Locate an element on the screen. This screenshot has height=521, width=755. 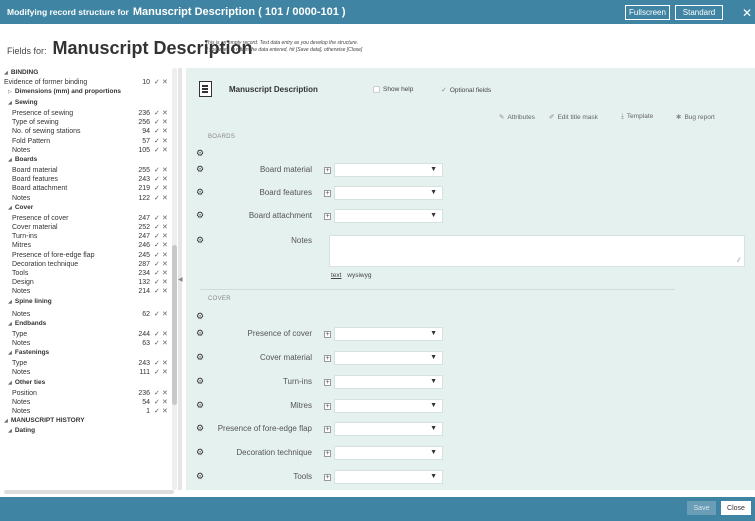
tree-field-item: Cover material 252 ✓ ✕ is located at coordinates (92, 227).